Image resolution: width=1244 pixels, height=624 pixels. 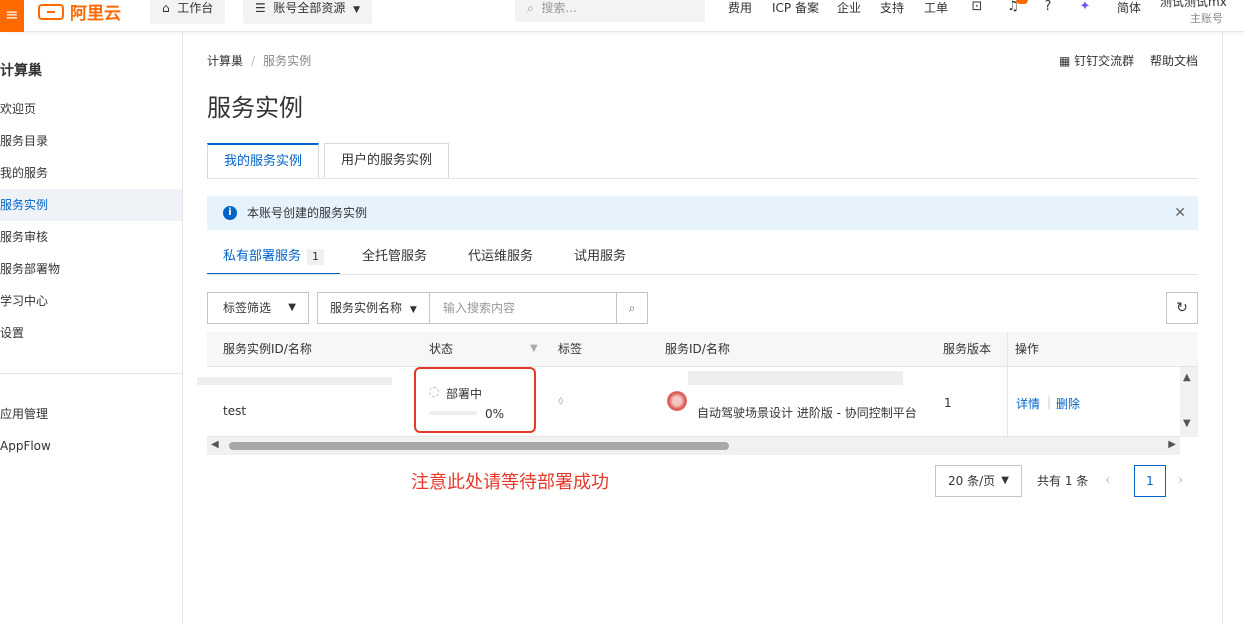 I want to click on dingtalk-label: 钉钉交流群, so click(x=1104, y=61).